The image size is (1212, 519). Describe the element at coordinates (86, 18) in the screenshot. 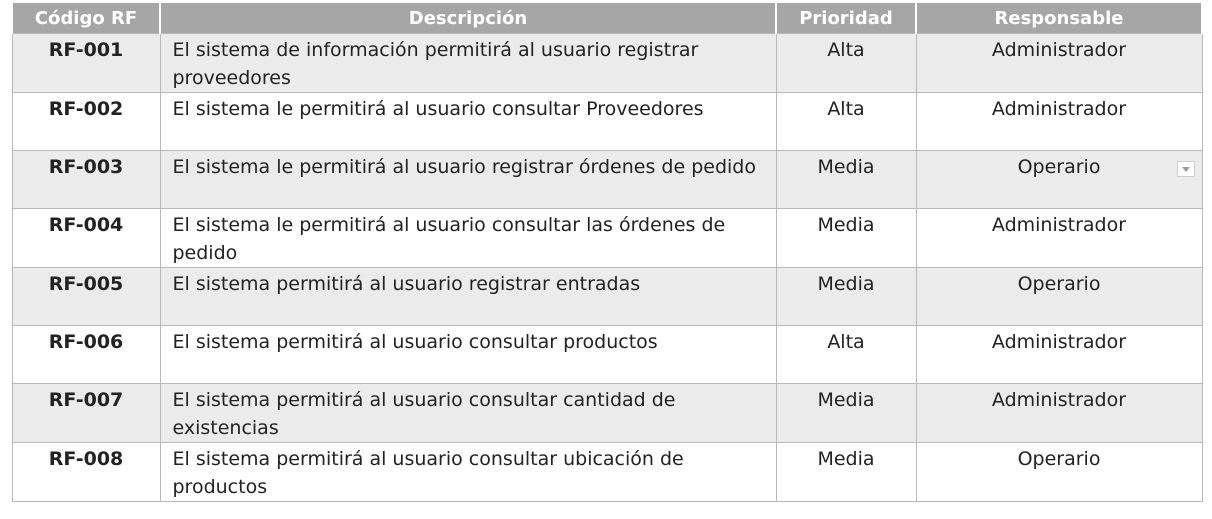

I see `header-code: Código RF` at that location.